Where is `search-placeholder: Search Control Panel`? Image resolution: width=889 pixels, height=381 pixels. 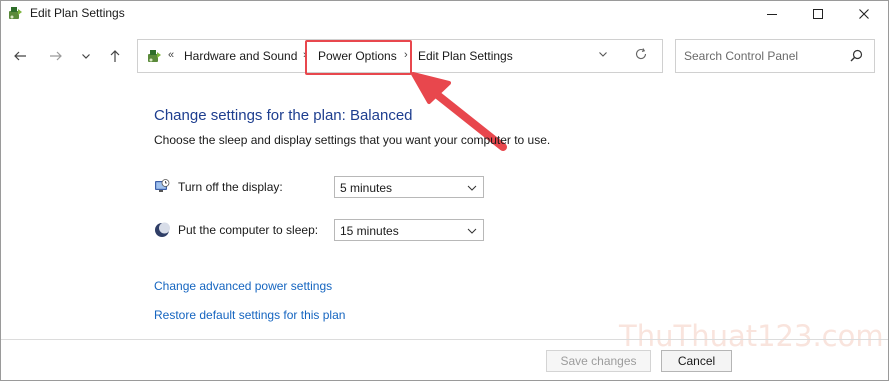
search-placeholder: Search Control Panel is located at coordinates (741, 56).